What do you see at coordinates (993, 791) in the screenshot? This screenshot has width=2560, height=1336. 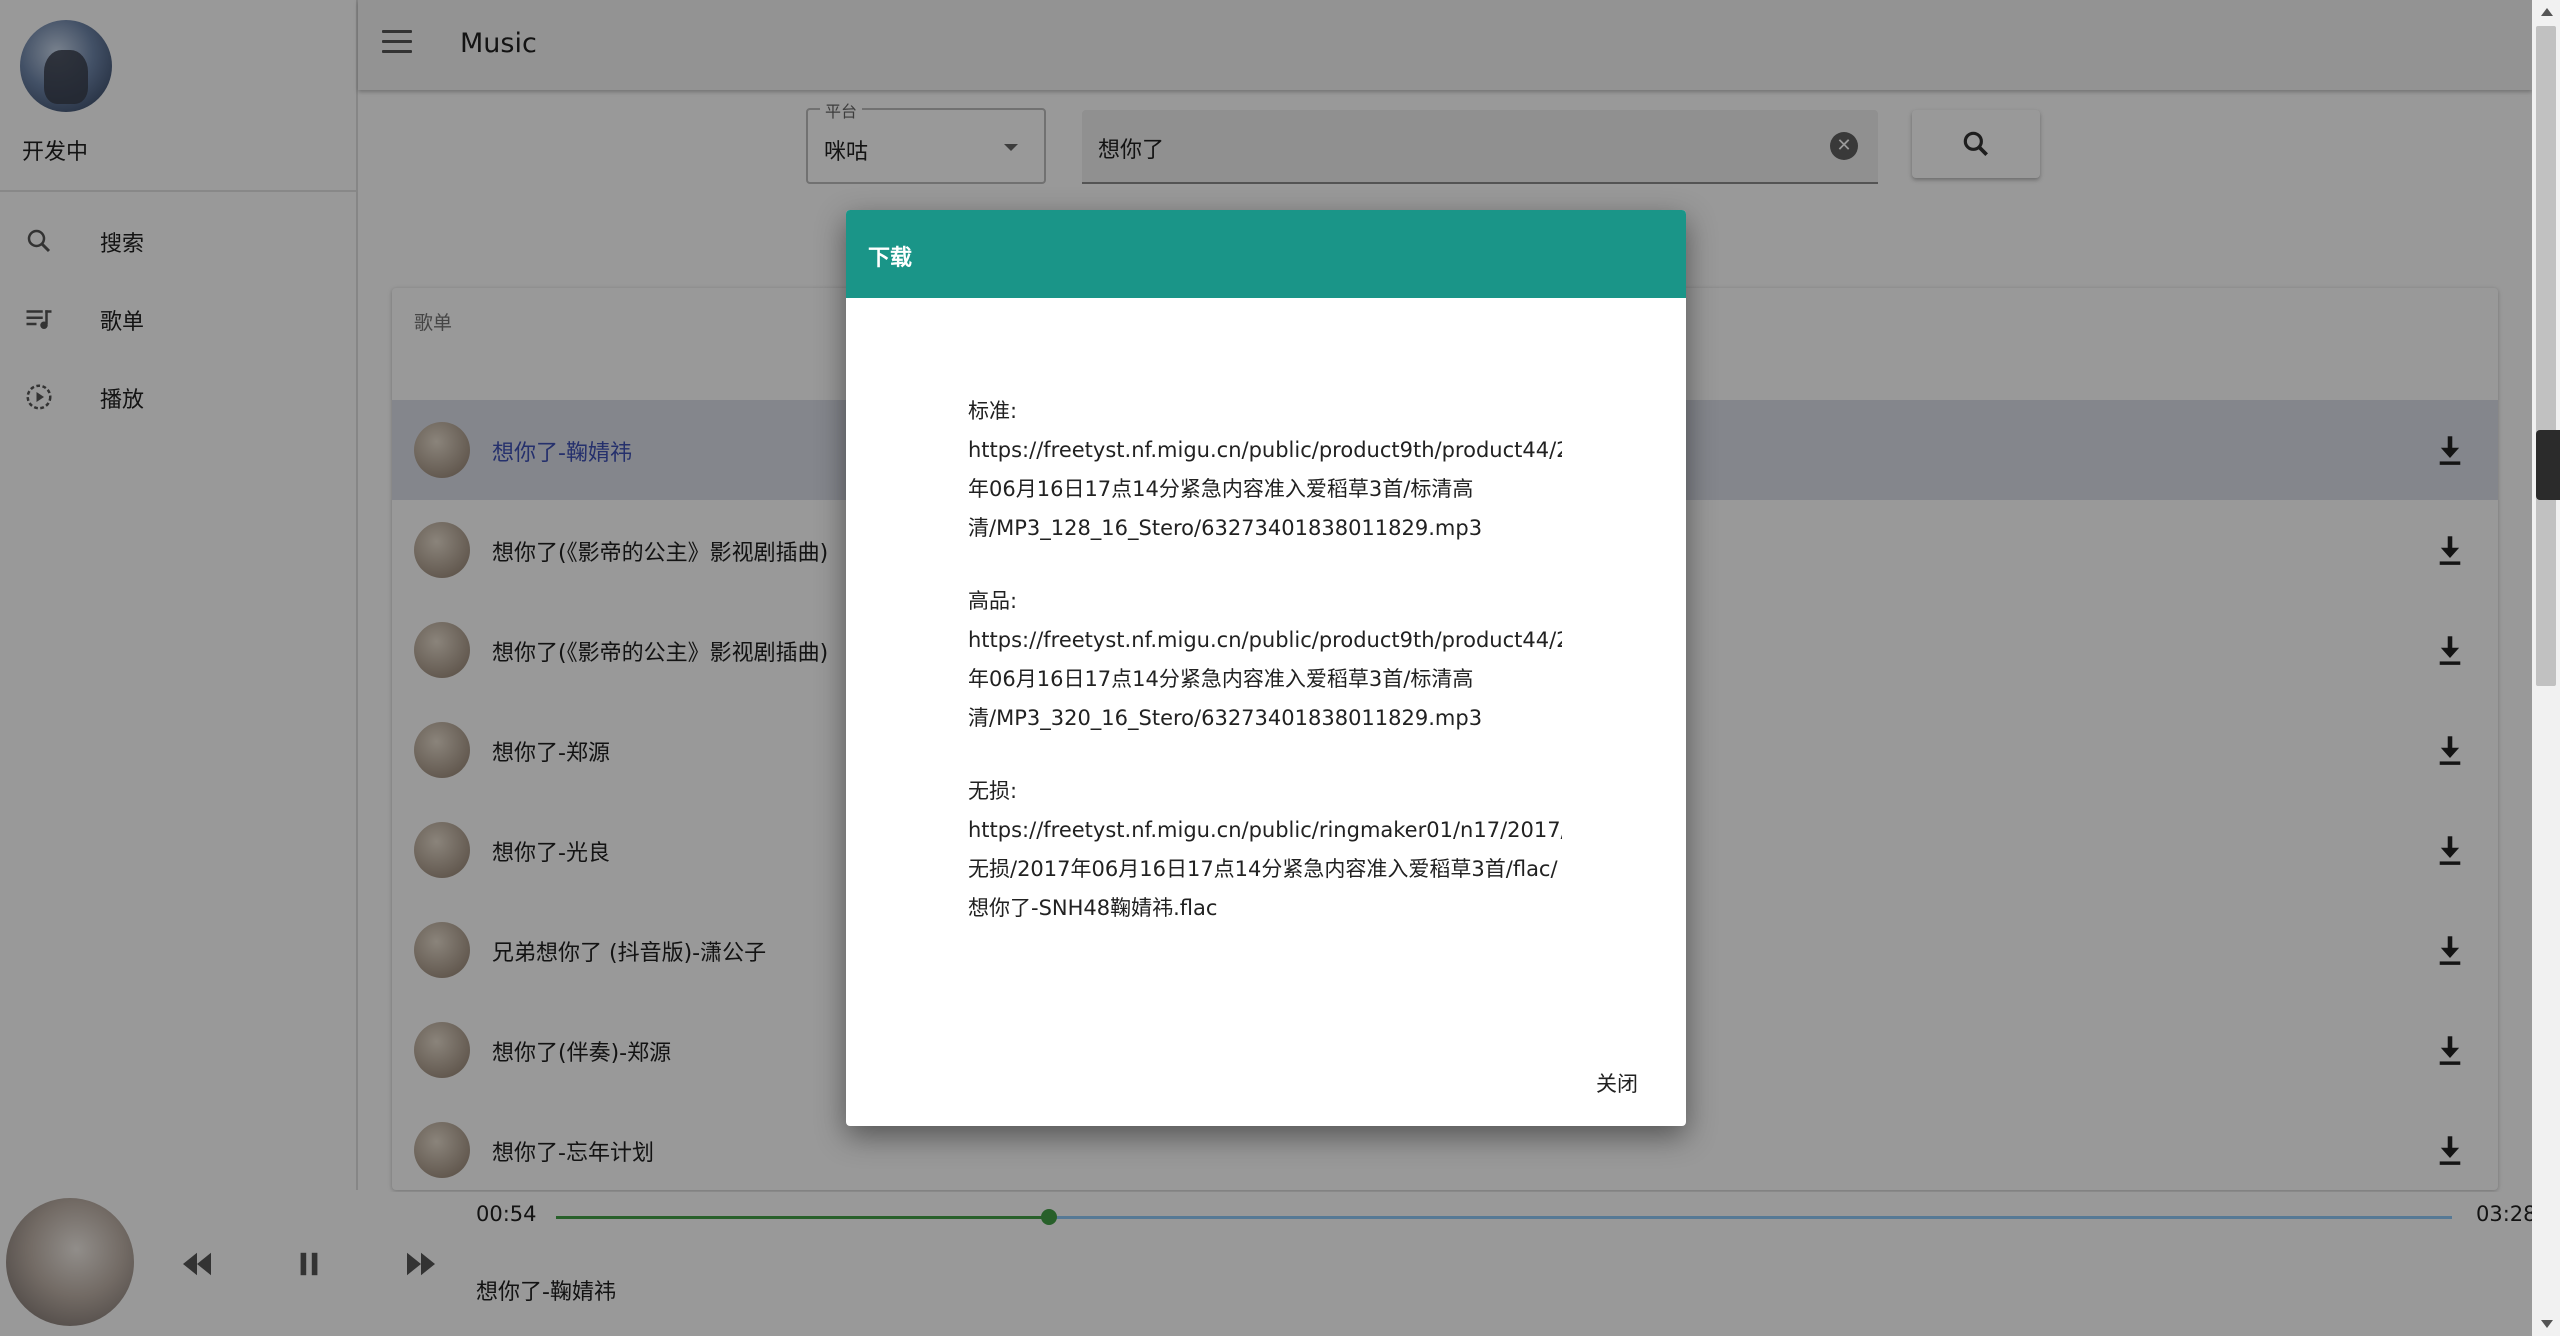 I see `quality-label: 无损:` at bounding box center [993, 791].